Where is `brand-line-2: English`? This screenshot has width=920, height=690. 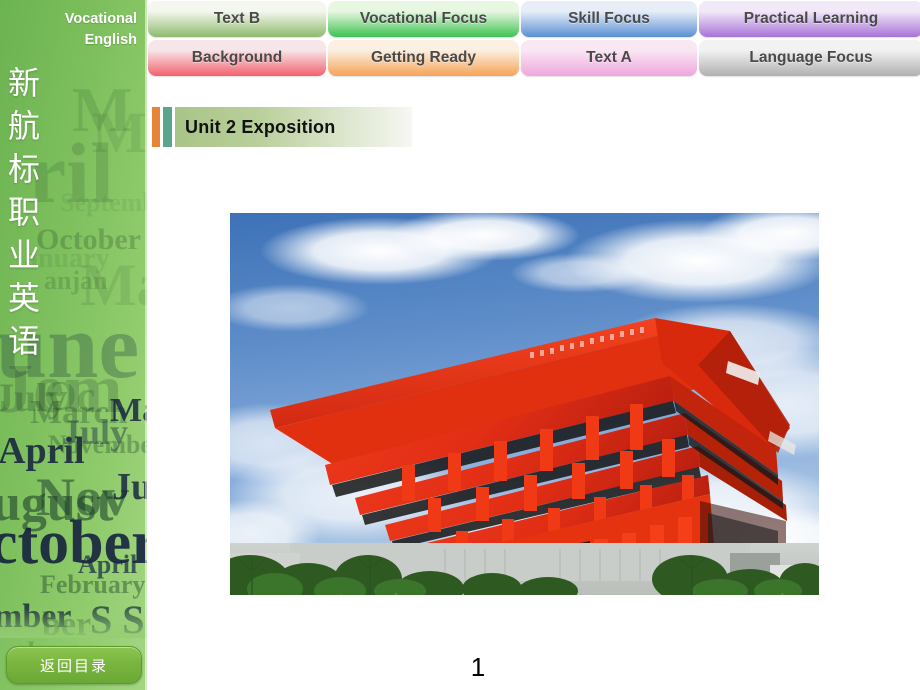
brand-line-2: English is located at coordinates (110, 40).